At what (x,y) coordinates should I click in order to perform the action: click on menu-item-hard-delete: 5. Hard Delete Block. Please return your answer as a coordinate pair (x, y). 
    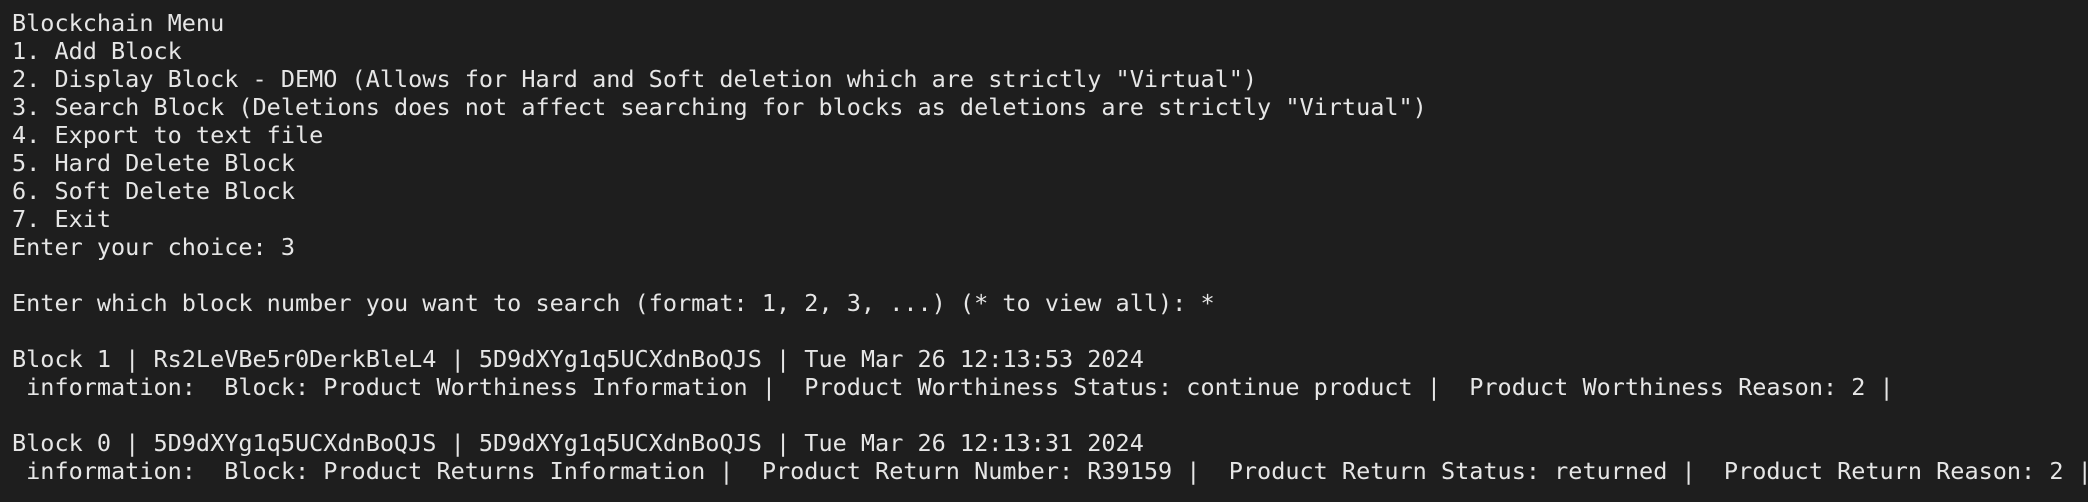
    Looking at the image, I should click on (153, 163).